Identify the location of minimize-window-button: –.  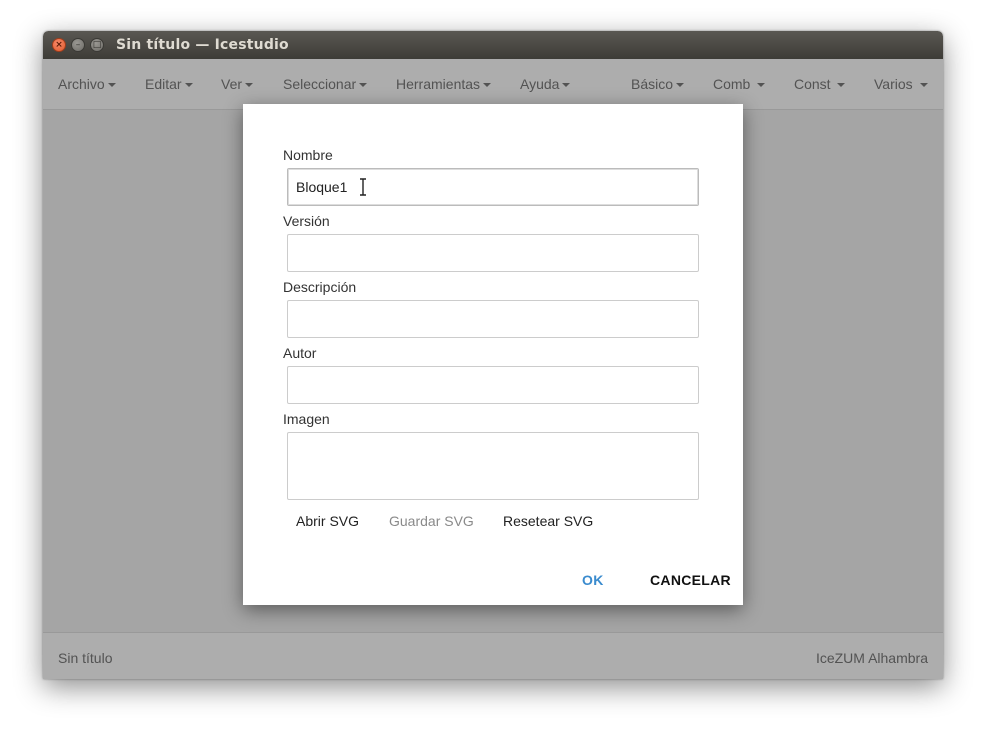
(78, 45).